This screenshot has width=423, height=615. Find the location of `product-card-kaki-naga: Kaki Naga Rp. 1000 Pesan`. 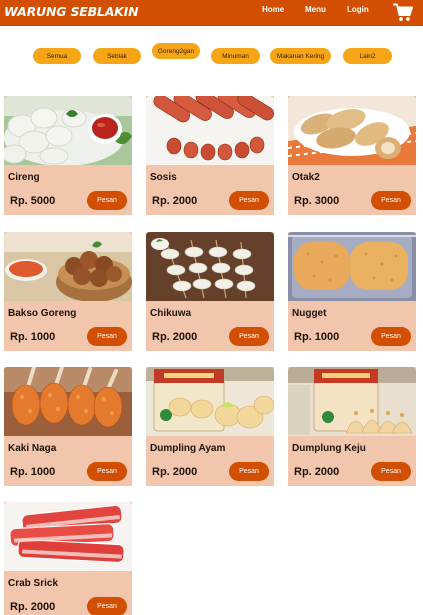

product-card-kaki-naga: Kaki Naga Rp. 1000 Pesan is located at coordinates (68, 426).